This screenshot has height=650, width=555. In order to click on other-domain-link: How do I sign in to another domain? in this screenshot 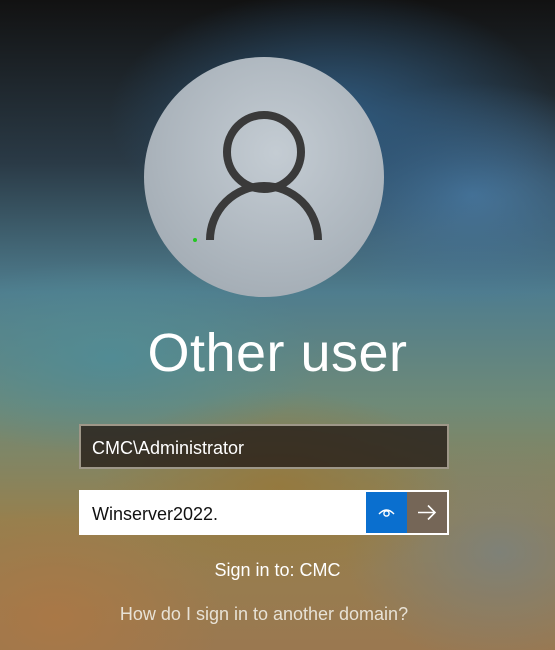, I will do `click(264, 614)`.